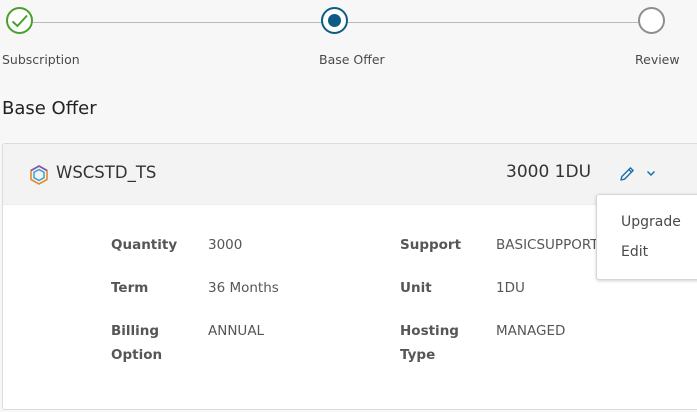  What do you see at coordinates (418, 355) in the screenshot?
I see `hosting-label-line2: Type` at bounding box center [418, 355].